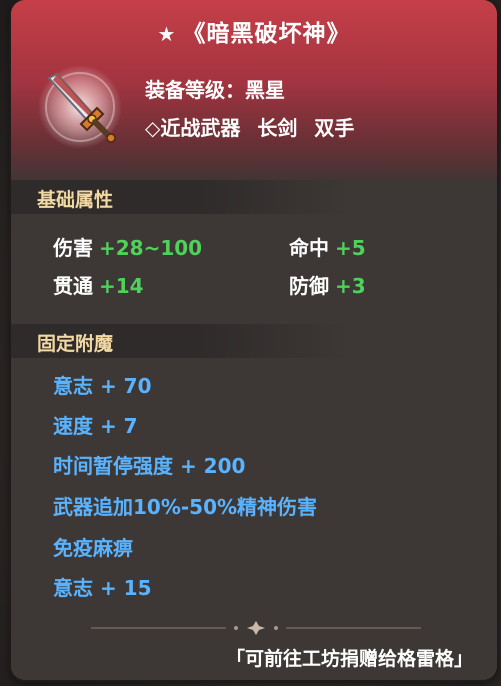  I want to click on item-type-tags: ◇近战武器 长剑 双手, so click(254, 126).